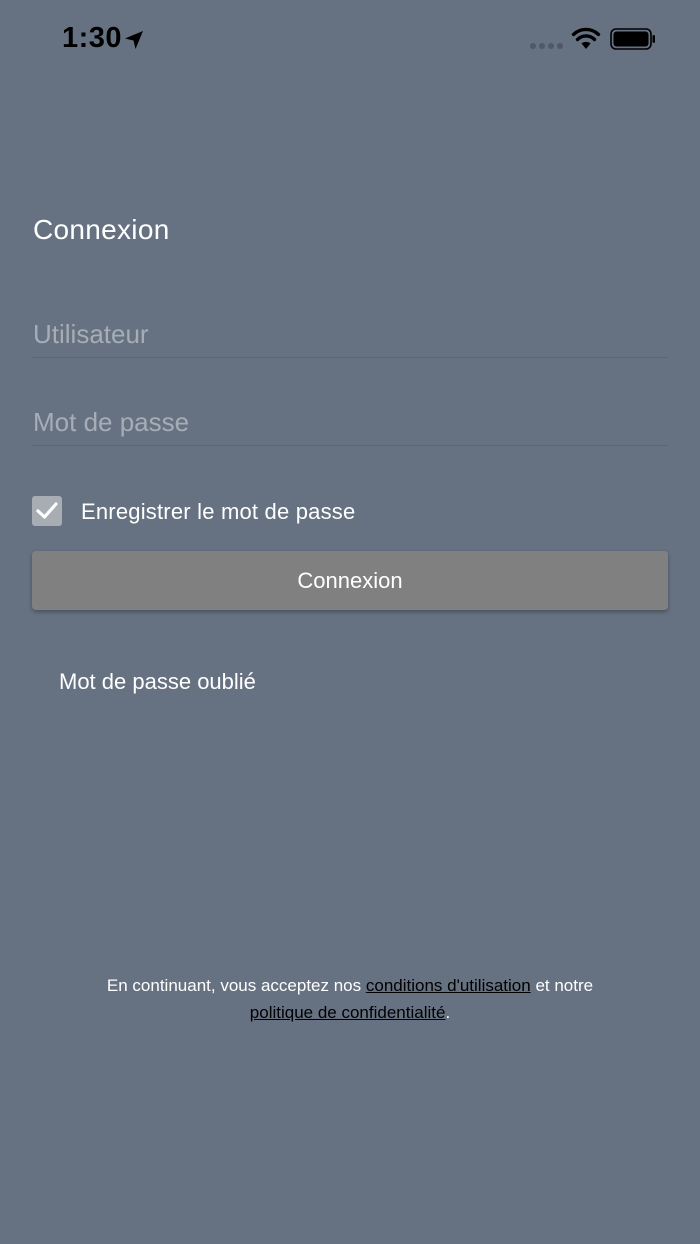  I want to click on location-arrow-icon, so click(134, 40).